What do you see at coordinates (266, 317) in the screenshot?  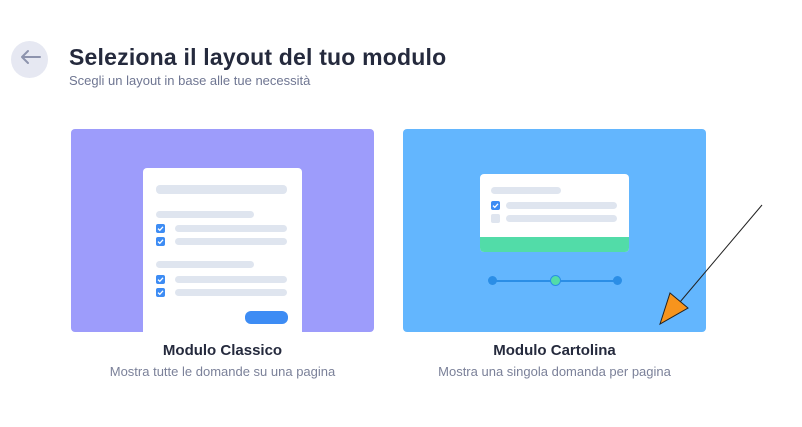 I see `illustration-submit-button` at bounding box center [266, 317].